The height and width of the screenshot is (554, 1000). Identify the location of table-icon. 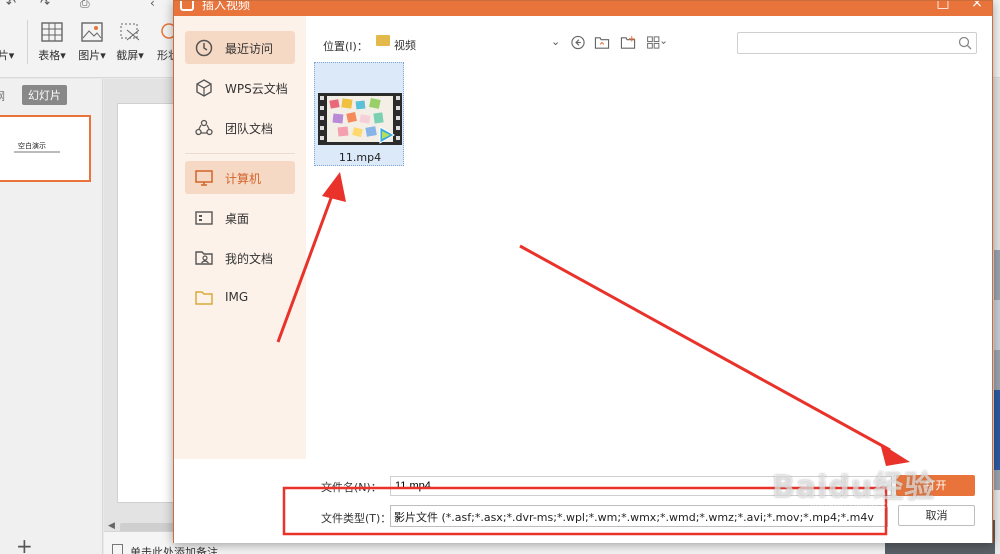
(52, 32).